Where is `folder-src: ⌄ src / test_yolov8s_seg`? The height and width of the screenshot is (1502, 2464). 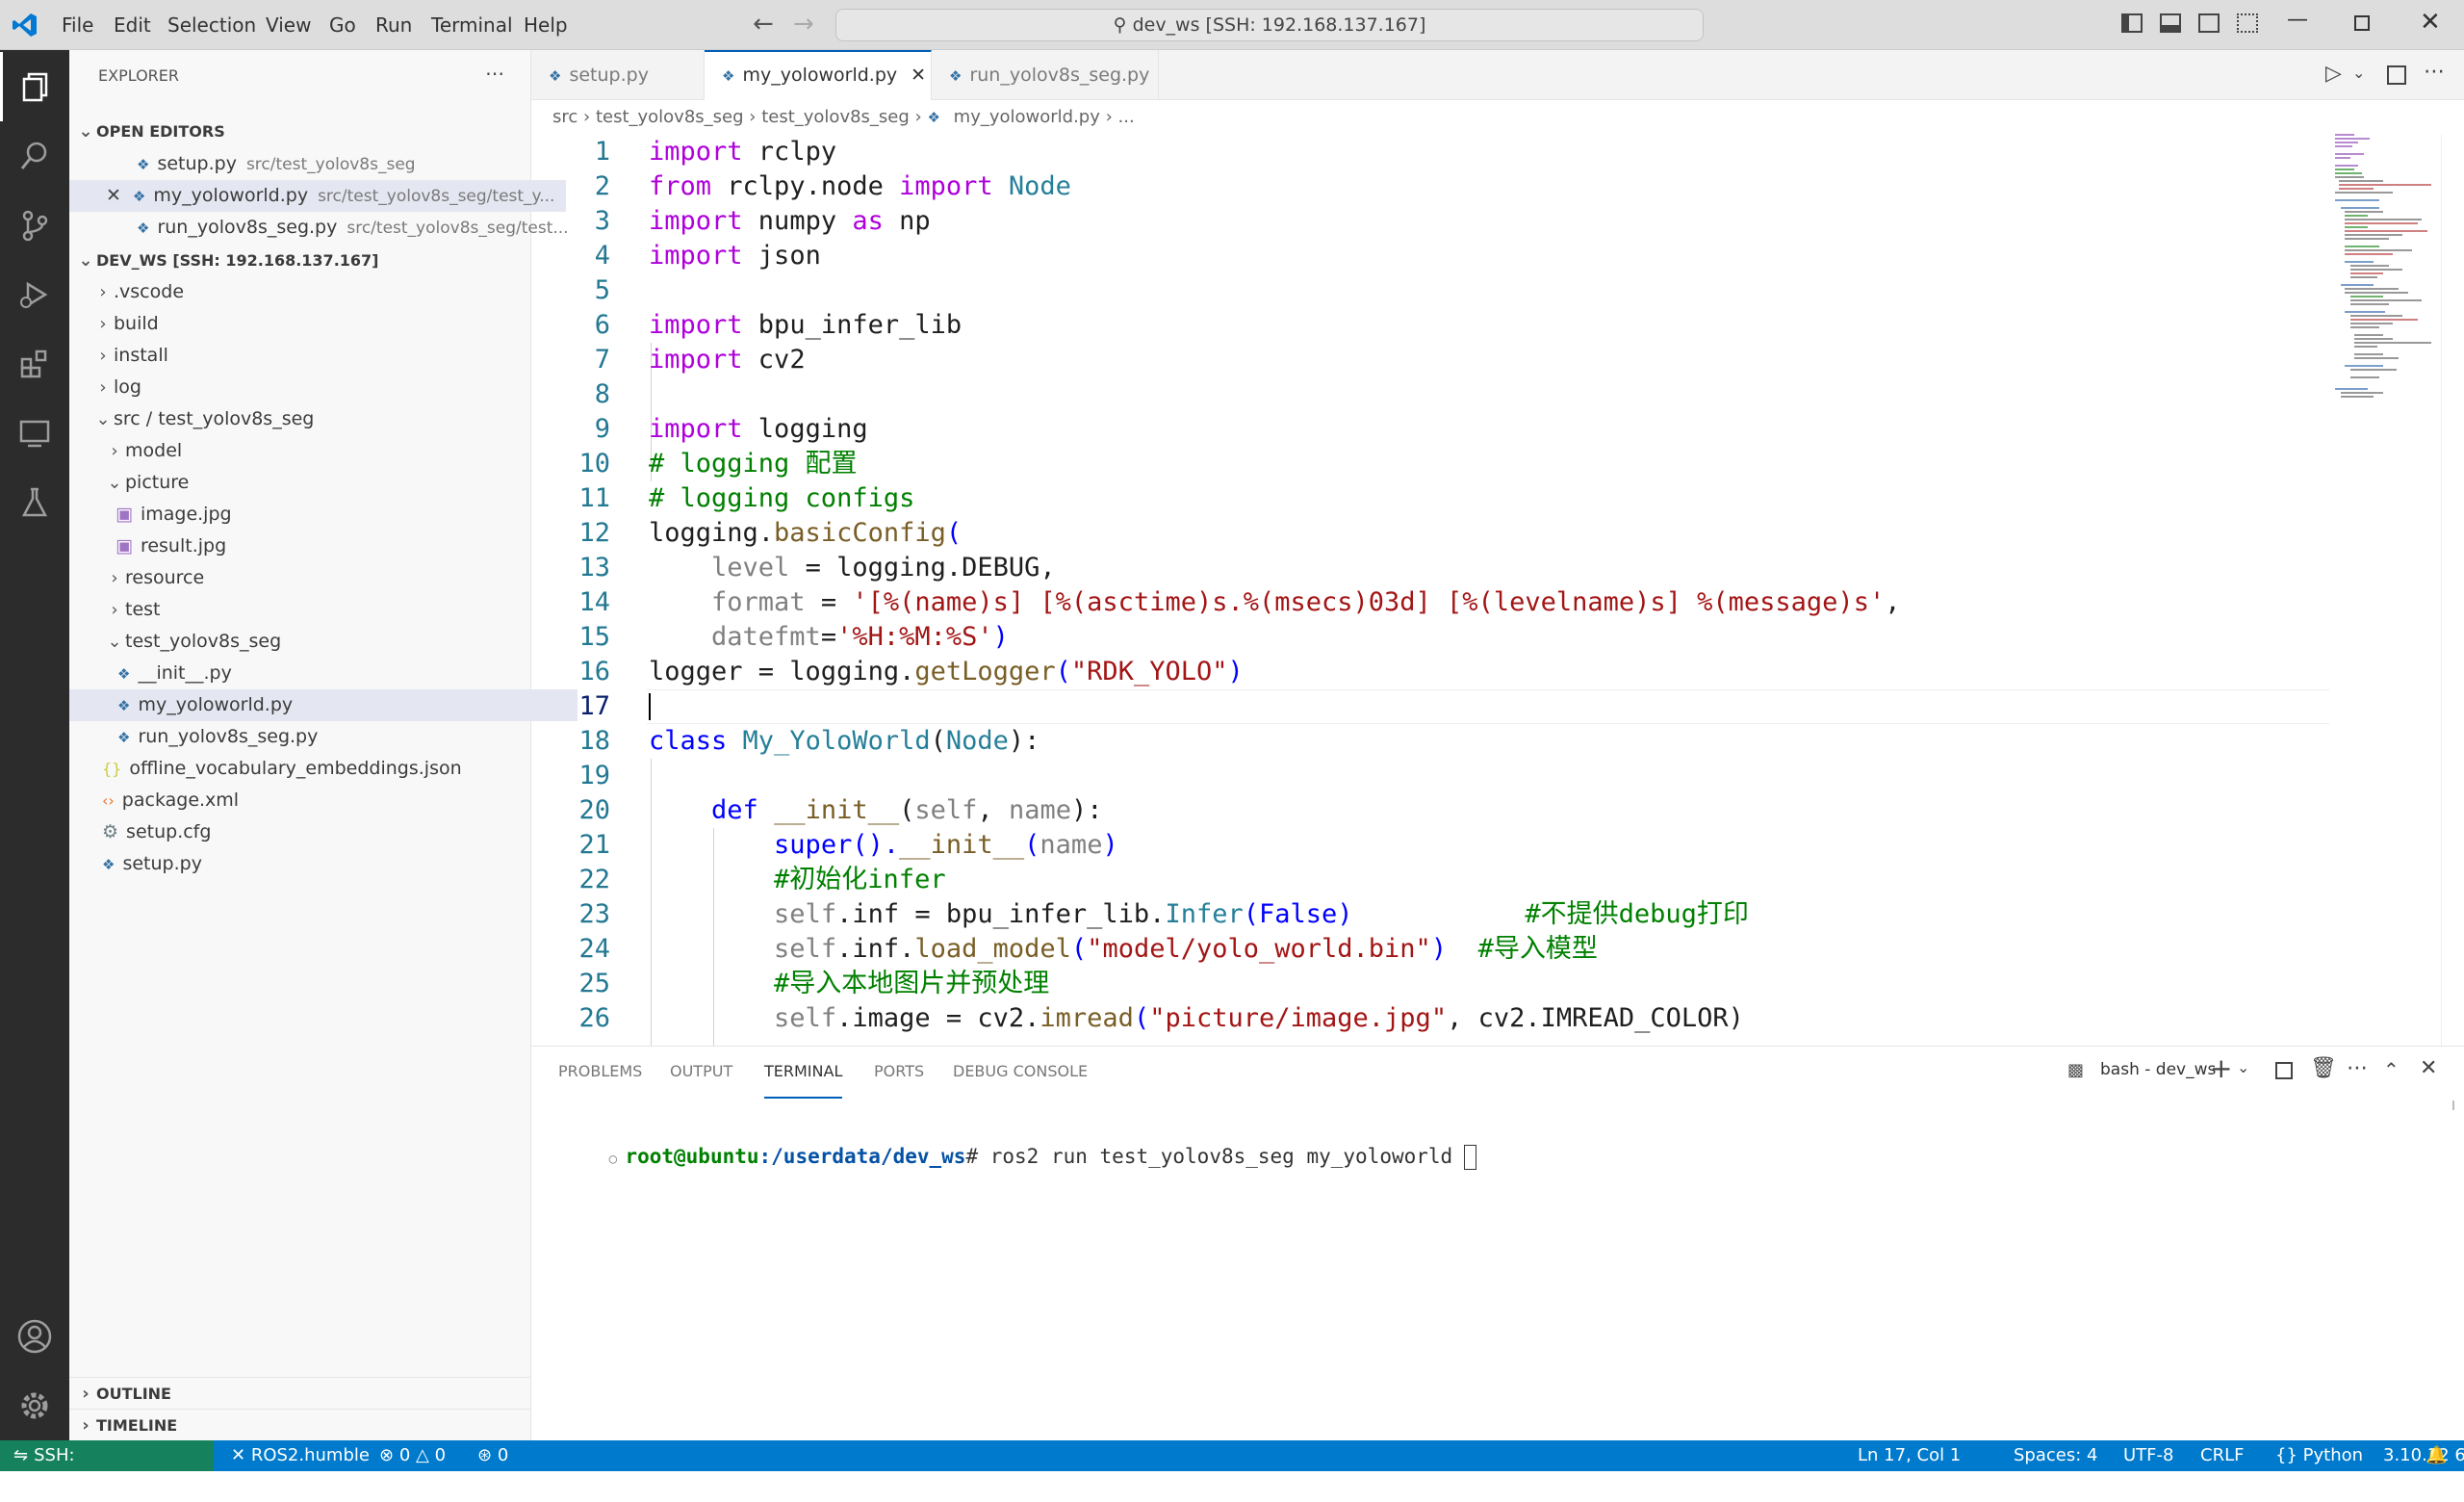 folder-src: ⌄ src / test_yolov8s_seg is located at coordinates (310, 419).